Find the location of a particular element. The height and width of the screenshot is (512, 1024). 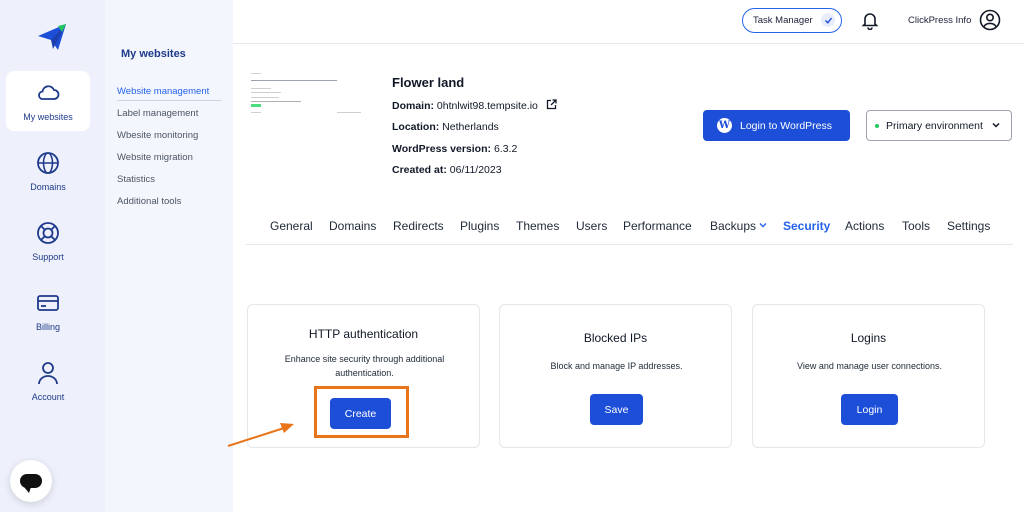

site-location-line: Location: Netherlands is located at coordinates (445, 127).